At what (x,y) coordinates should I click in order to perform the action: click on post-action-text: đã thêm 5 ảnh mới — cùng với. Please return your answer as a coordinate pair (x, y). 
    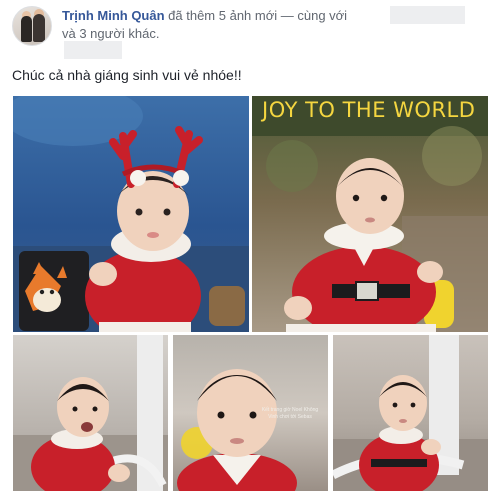
    Looking at the image, I should click on (256, 15).